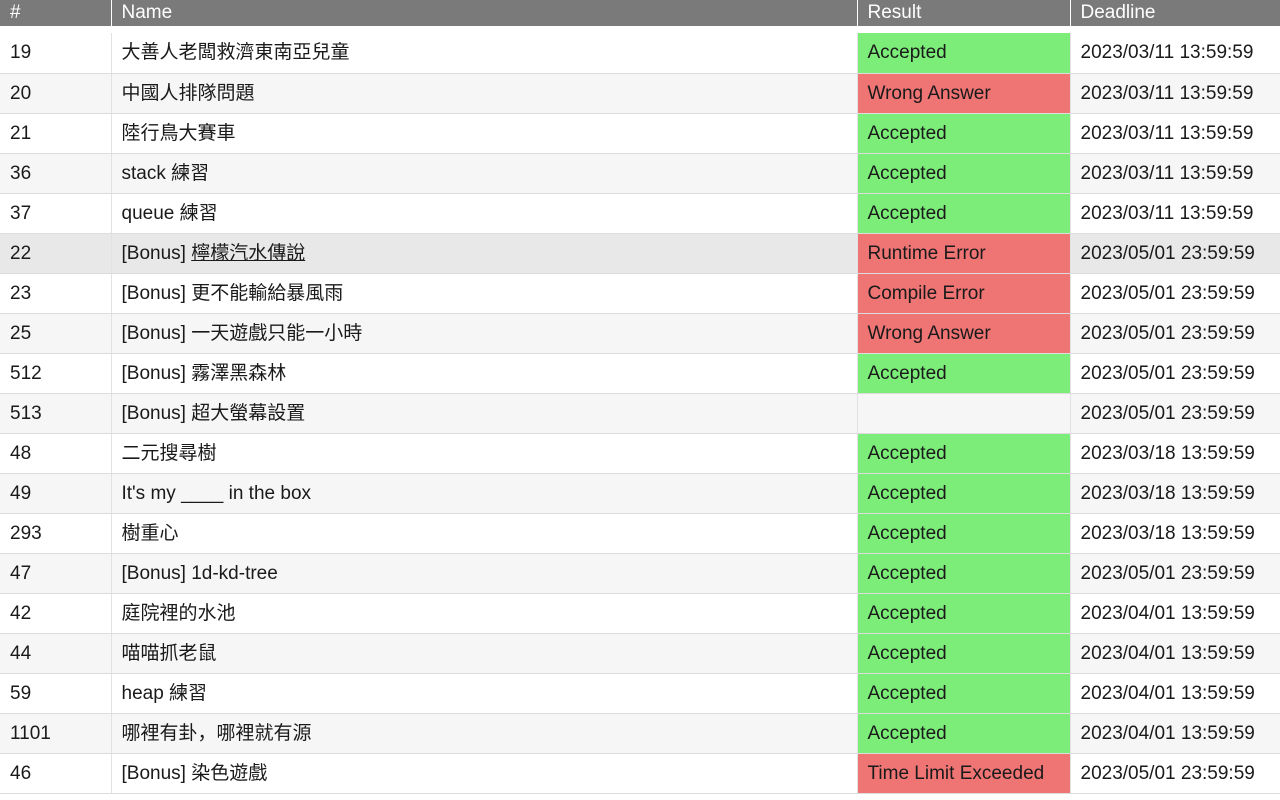 The image size is (1280, 800). I want to click on problem-name-cell: stack 練習, so click(484, 173).